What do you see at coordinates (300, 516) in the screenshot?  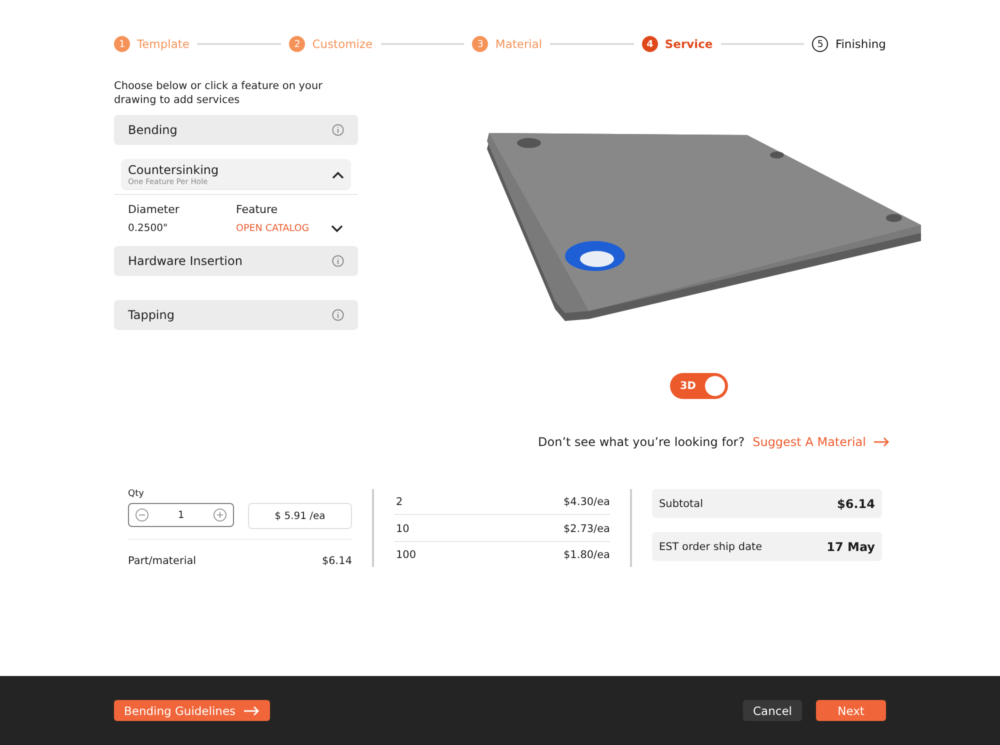 I see `unit-price: $ 5.91 /ea` at bounding box center [300, 516].